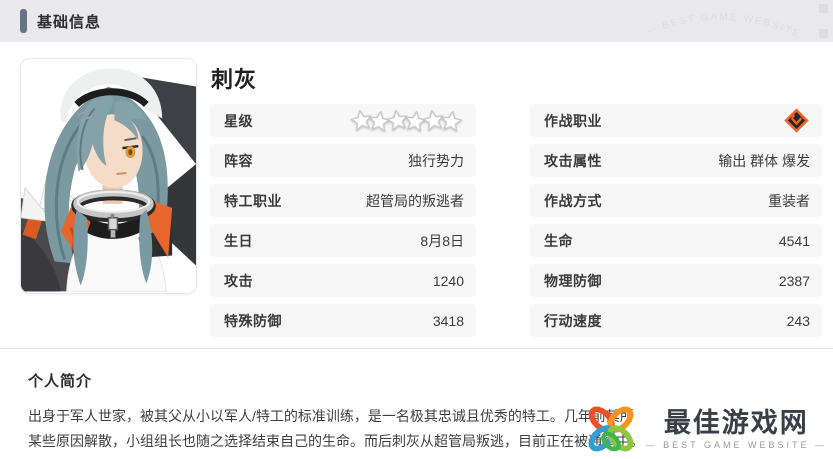  Describe the element at coordinates (611, 429) in the screenshot. I see `site-logo-knot-icon` at that location.